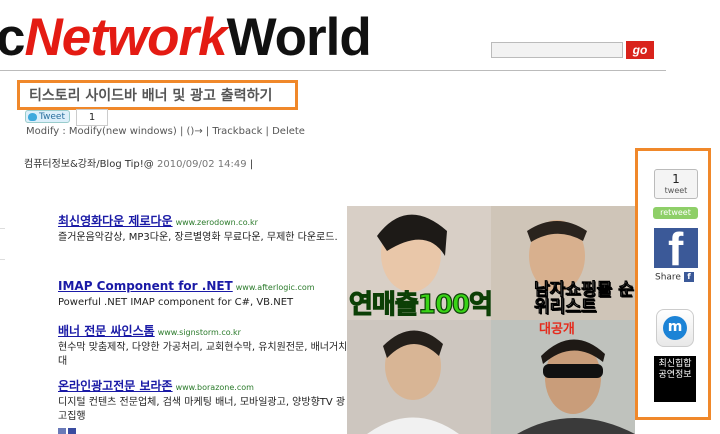  I want to click on banner-red-text: 대공개, so click(557, 329).